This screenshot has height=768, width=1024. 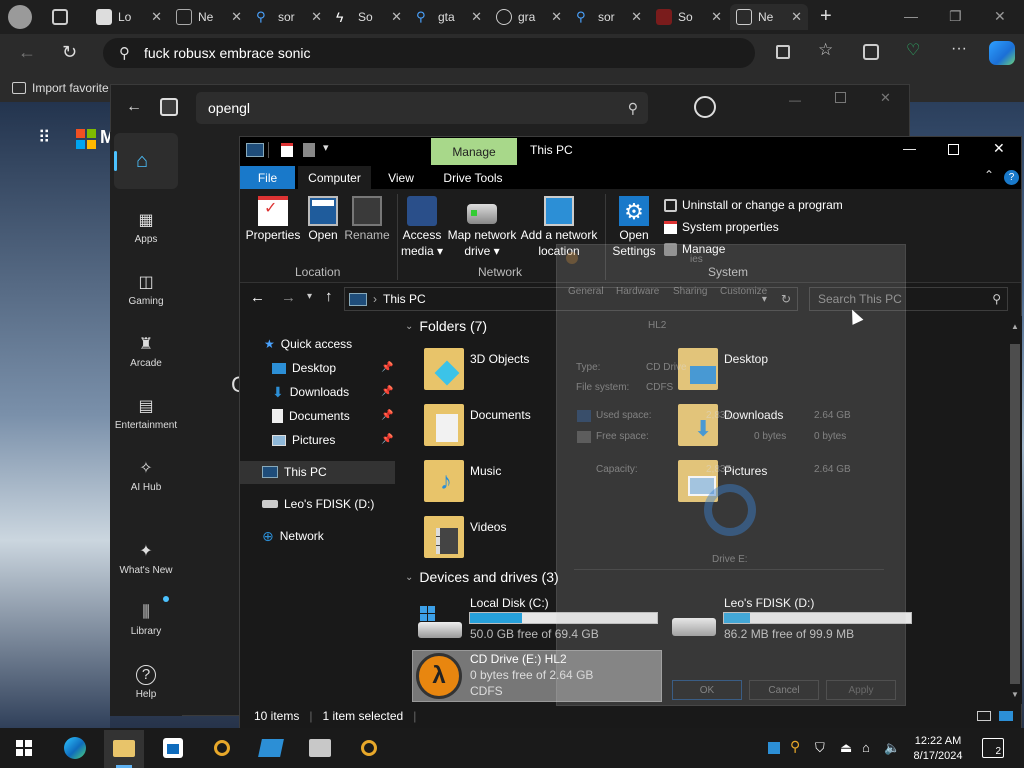 I want to click on notification-center-icon: 2, so click(x=993, y=748).